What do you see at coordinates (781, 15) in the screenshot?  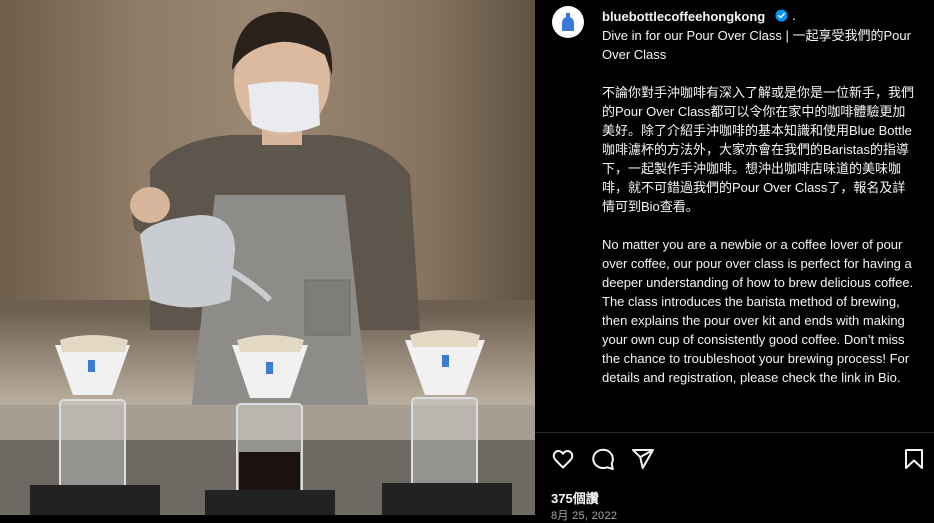 I see `verified-badge-icon` at bounding box center [781, 15].